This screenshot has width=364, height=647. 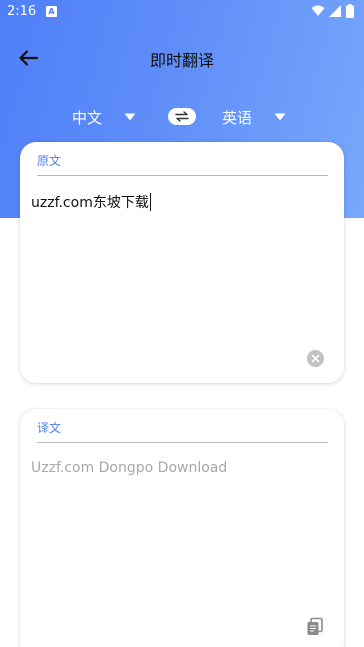 What do you see at coordinates (237, 117) in the screenshot?
I see `target-language-label: 英语` at bounding box center [237, 117].